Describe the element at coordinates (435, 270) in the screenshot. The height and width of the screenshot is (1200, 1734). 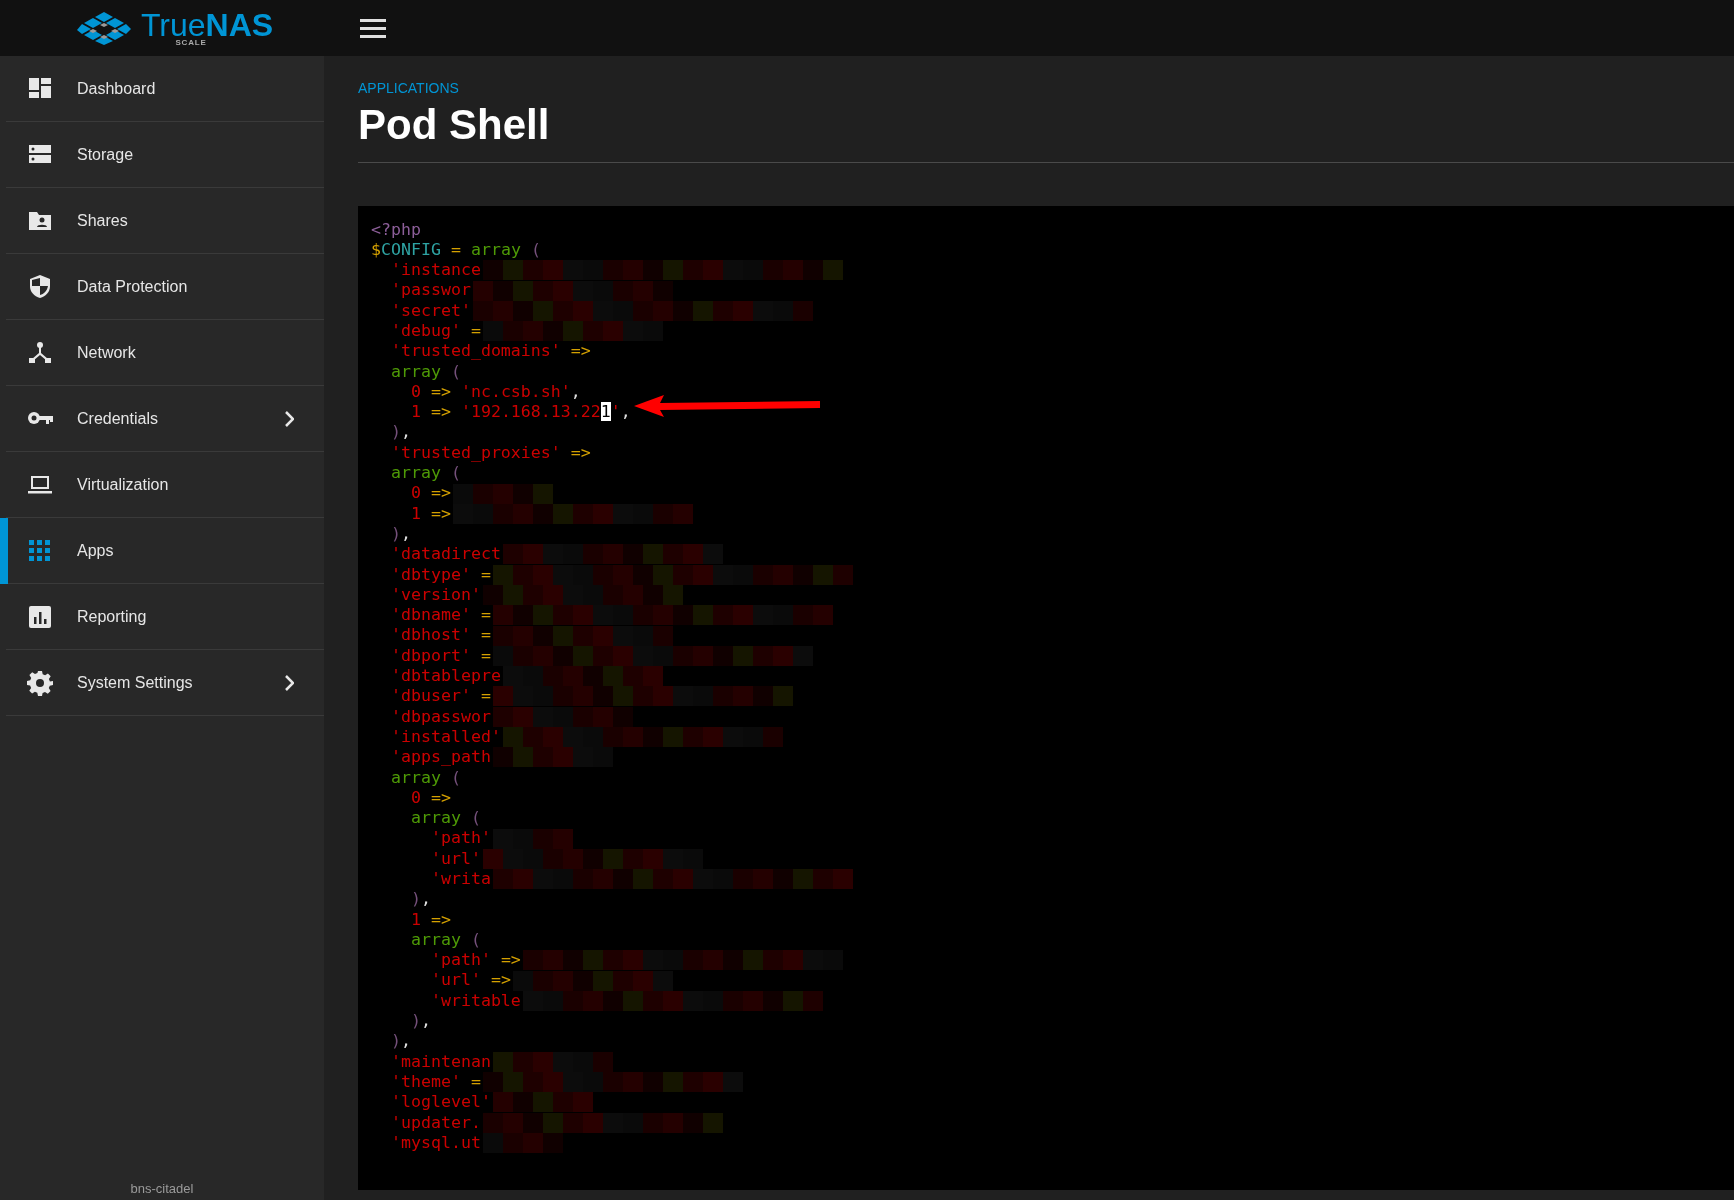
I see `code-line: 'instance` at that location.